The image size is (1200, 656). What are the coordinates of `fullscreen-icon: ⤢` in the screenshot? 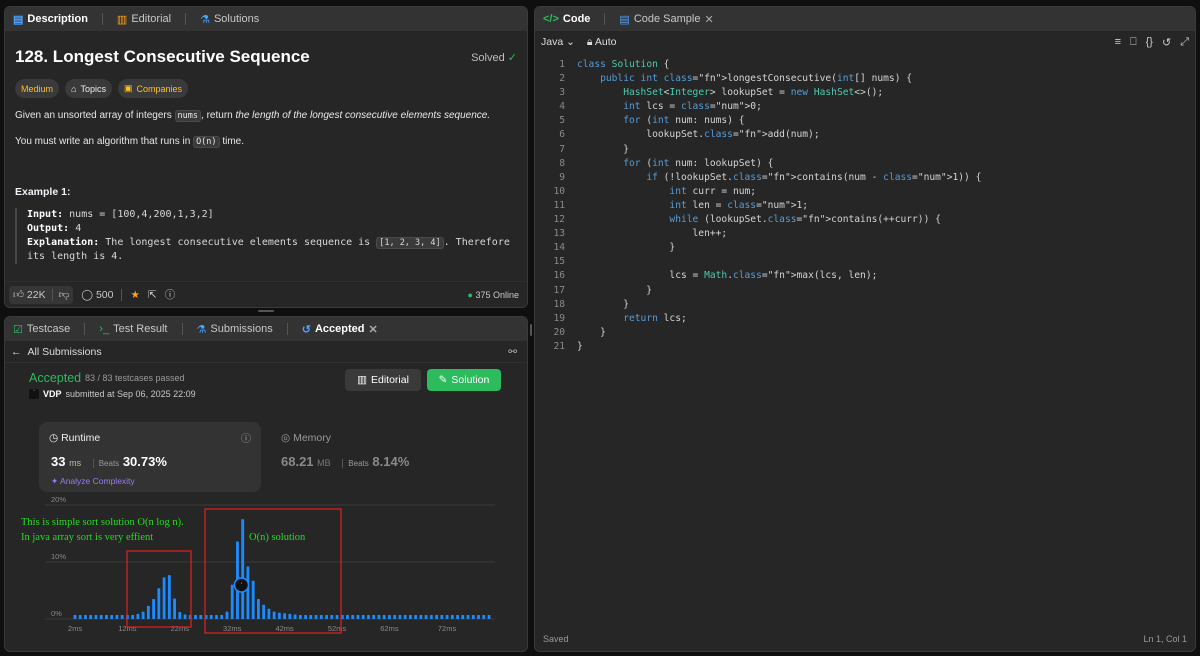 It's located at (1184, 42).